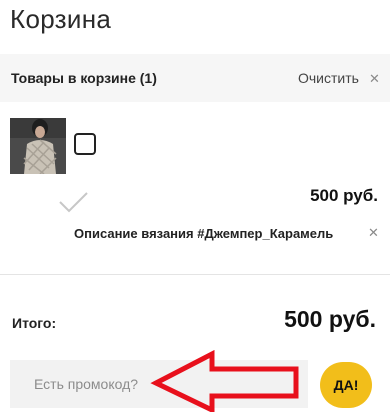  I want to click on select-item-checkbox, so click(85, 144).